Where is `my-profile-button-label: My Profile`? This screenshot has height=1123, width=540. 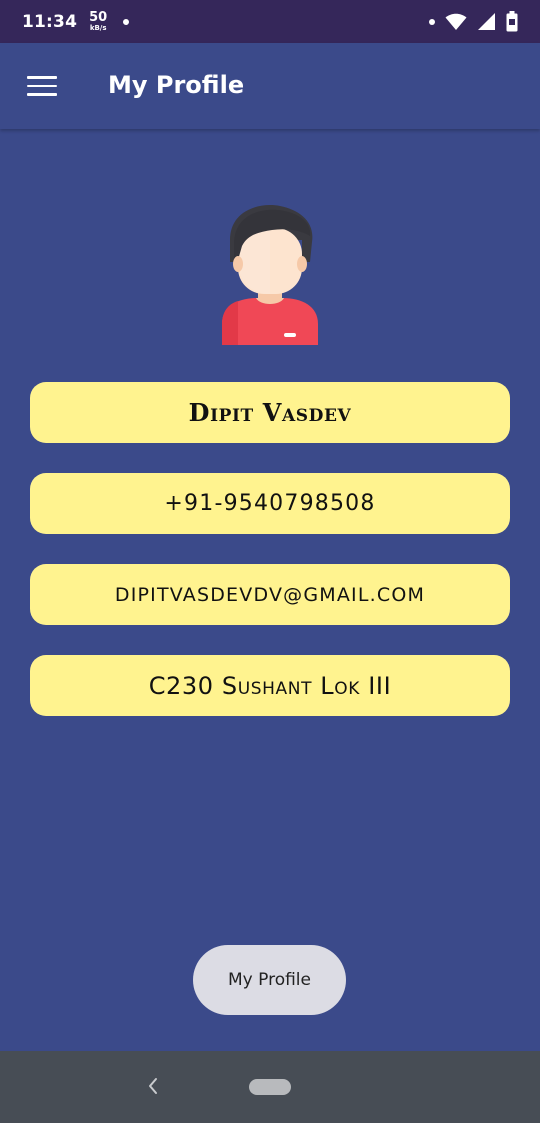 my-profile-button-label: My Profile is located at coordinates (269, 980).